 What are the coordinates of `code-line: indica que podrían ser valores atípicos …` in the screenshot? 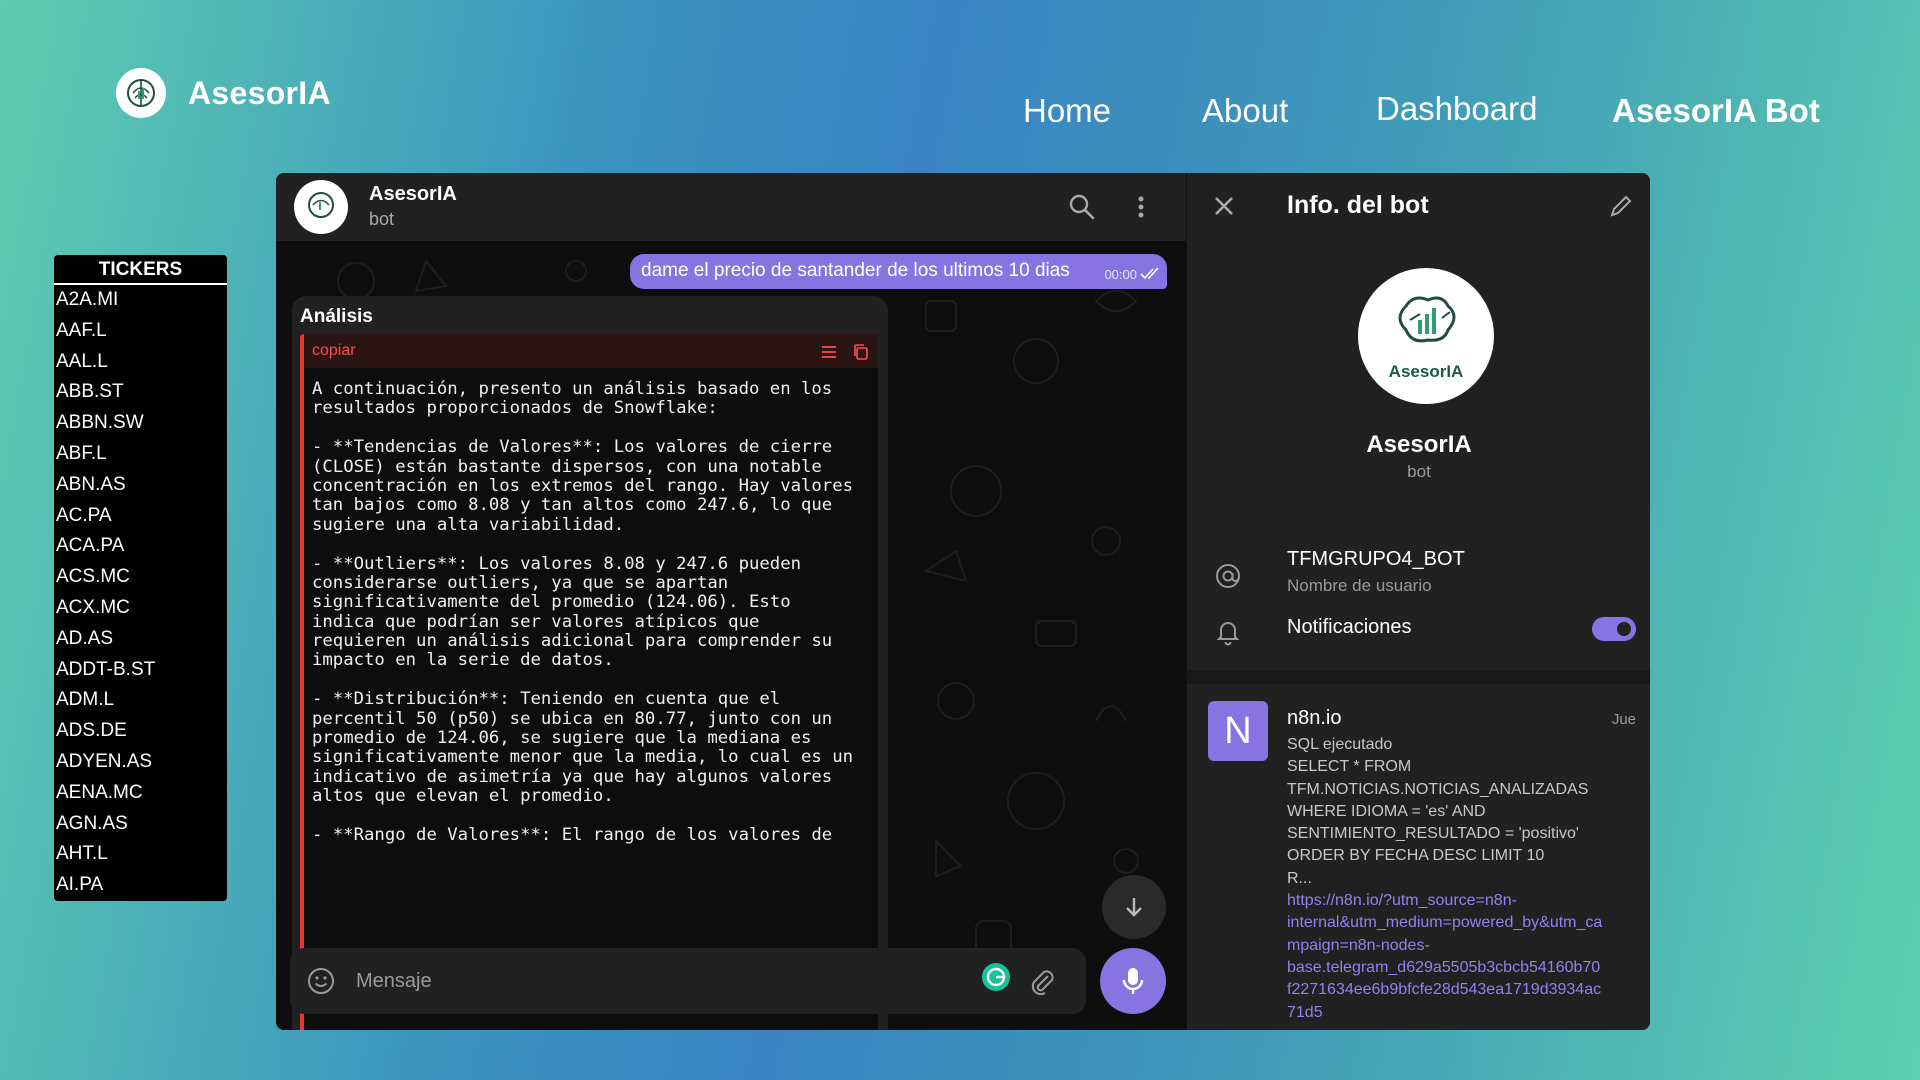 It's located at (536, 621).